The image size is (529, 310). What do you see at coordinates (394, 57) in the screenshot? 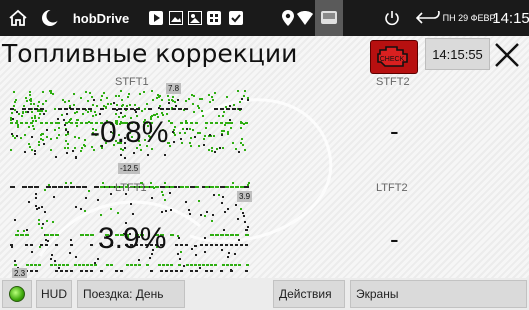
I see `check-engine-button: CHECK` at bounding box center [394, 57].